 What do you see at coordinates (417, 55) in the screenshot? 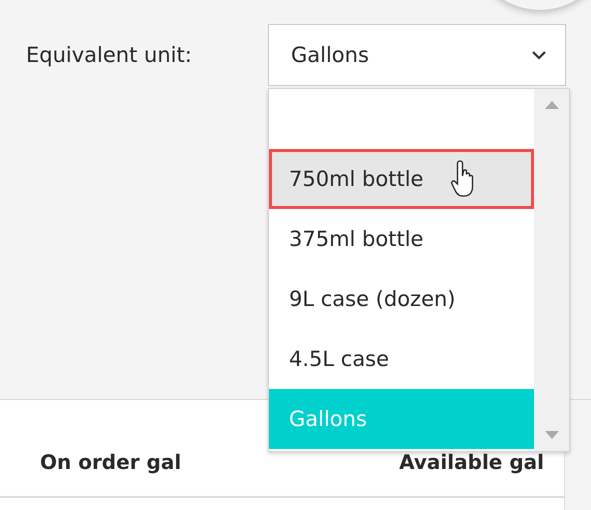
I see `unit-select: Gallons` at bounding box center [417, 55].